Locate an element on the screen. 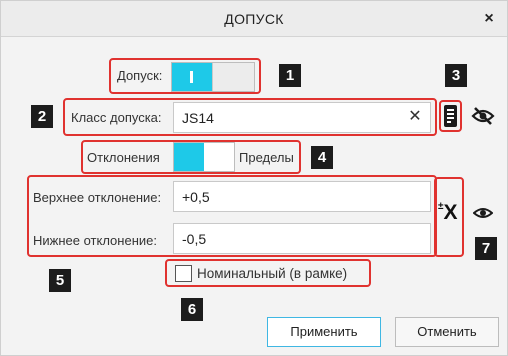 This screenshot has height=356, width=508. hidden-eye-icon is located at coordinates (483, 116).